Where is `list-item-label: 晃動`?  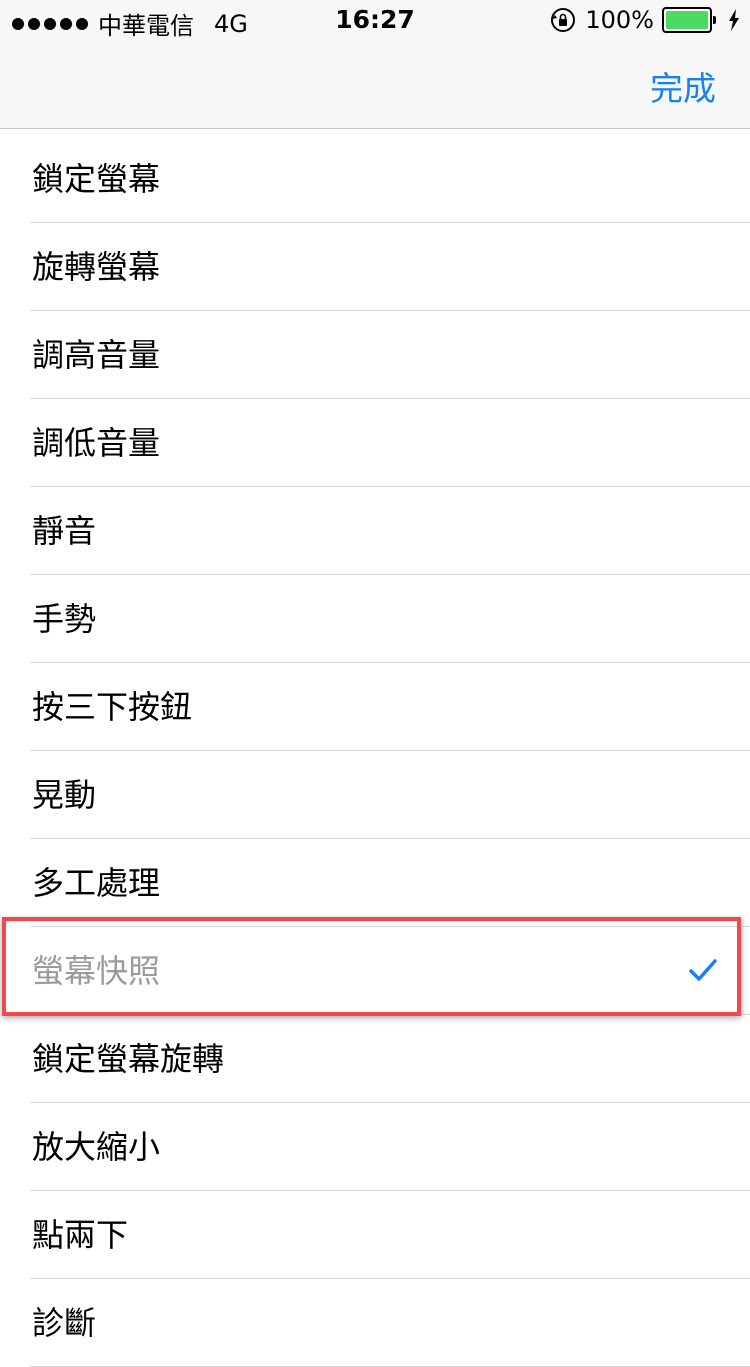 list-item-label: 晃動 is located at coordinates (64, 795).